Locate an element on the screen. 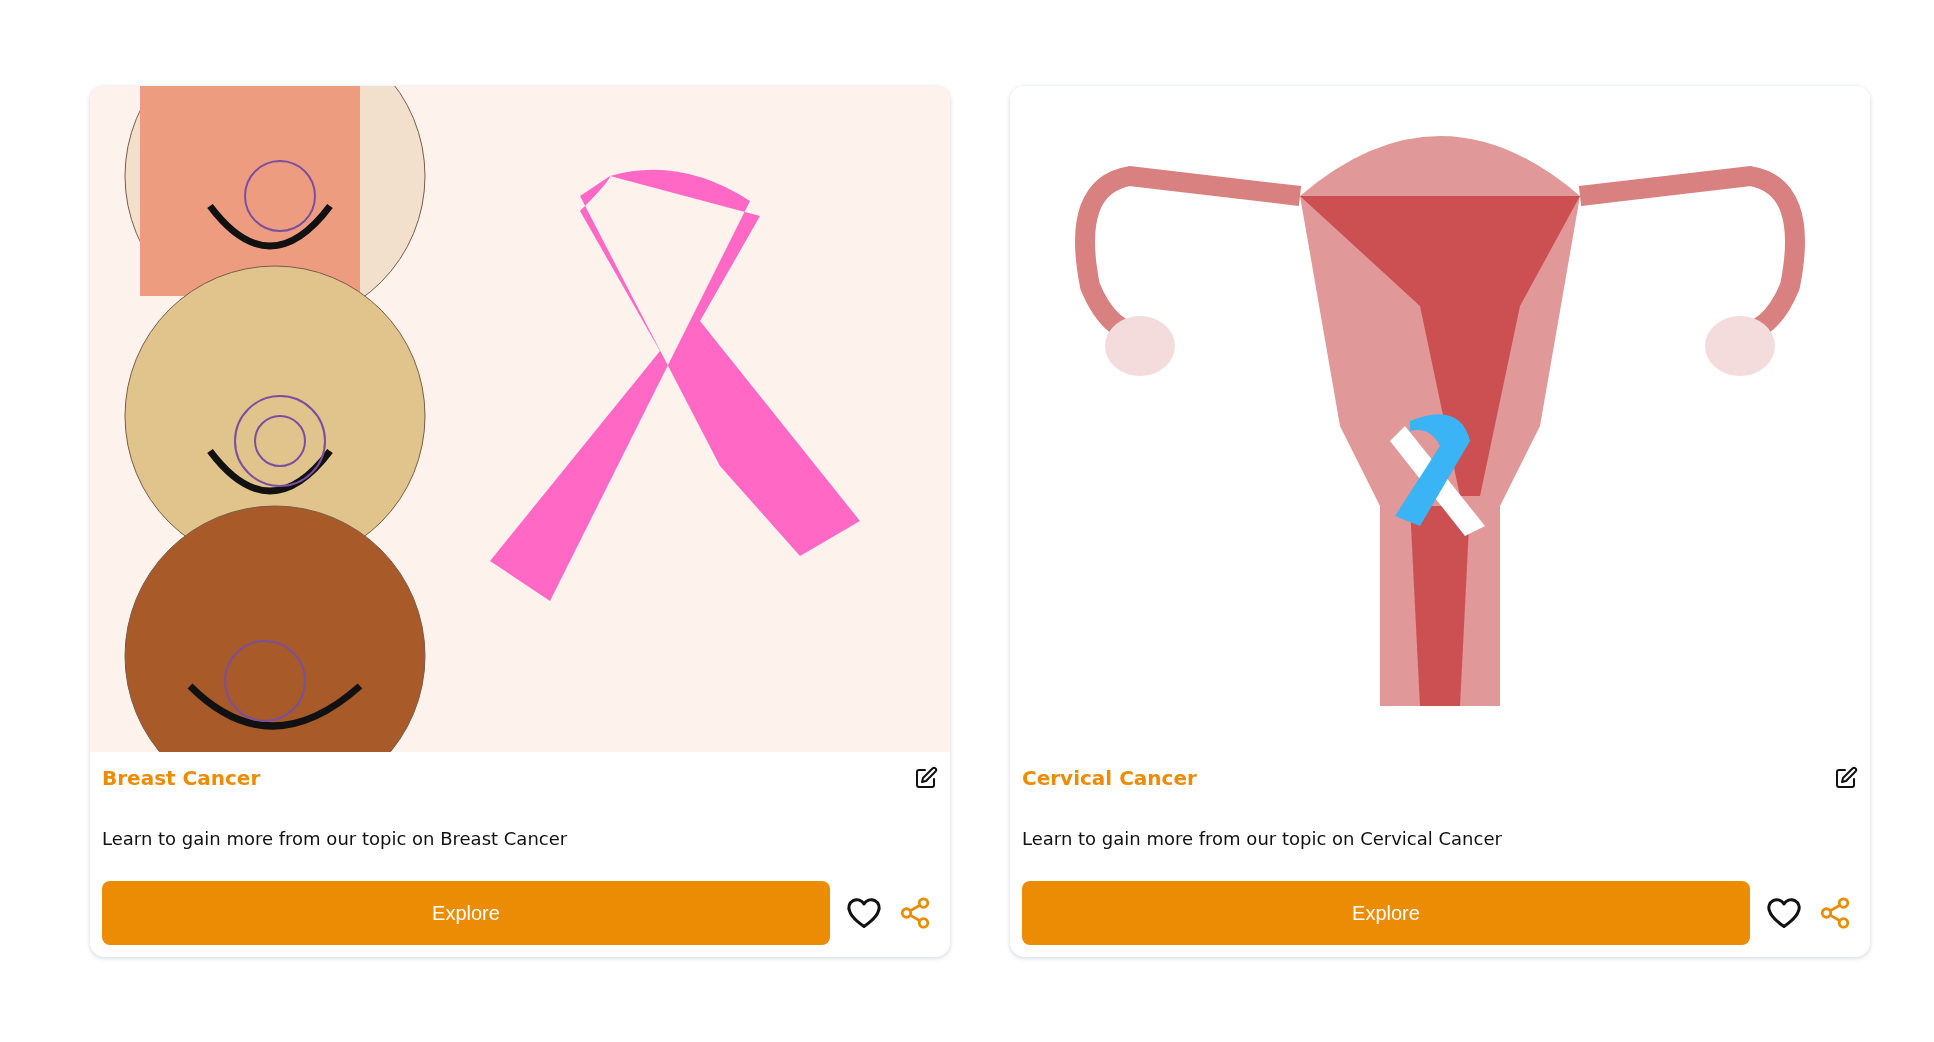 This screenshot has height=1042, width=1934. card-title: Breast Cancer is located at coordinates (181, 778).